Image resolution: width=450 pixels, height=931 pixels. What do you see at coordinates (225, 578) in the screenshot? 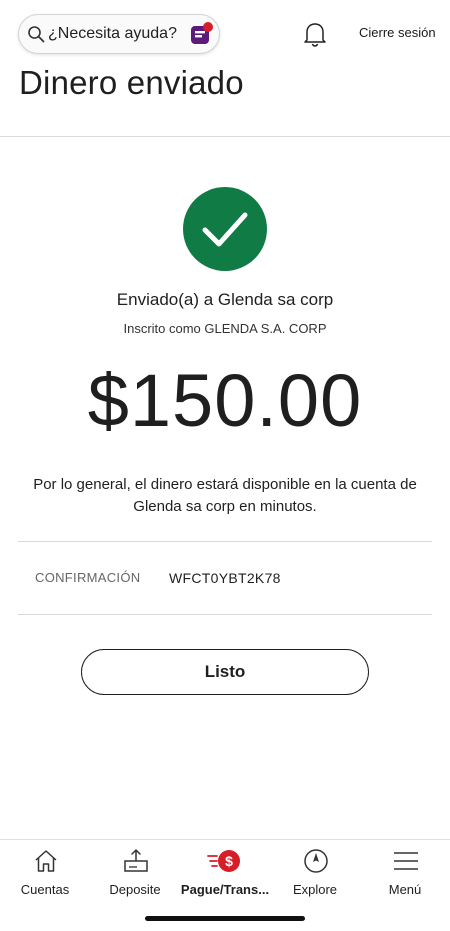
I see `confirmation-number: WFCT0YBT2K78` at bounding box center [225, 578].